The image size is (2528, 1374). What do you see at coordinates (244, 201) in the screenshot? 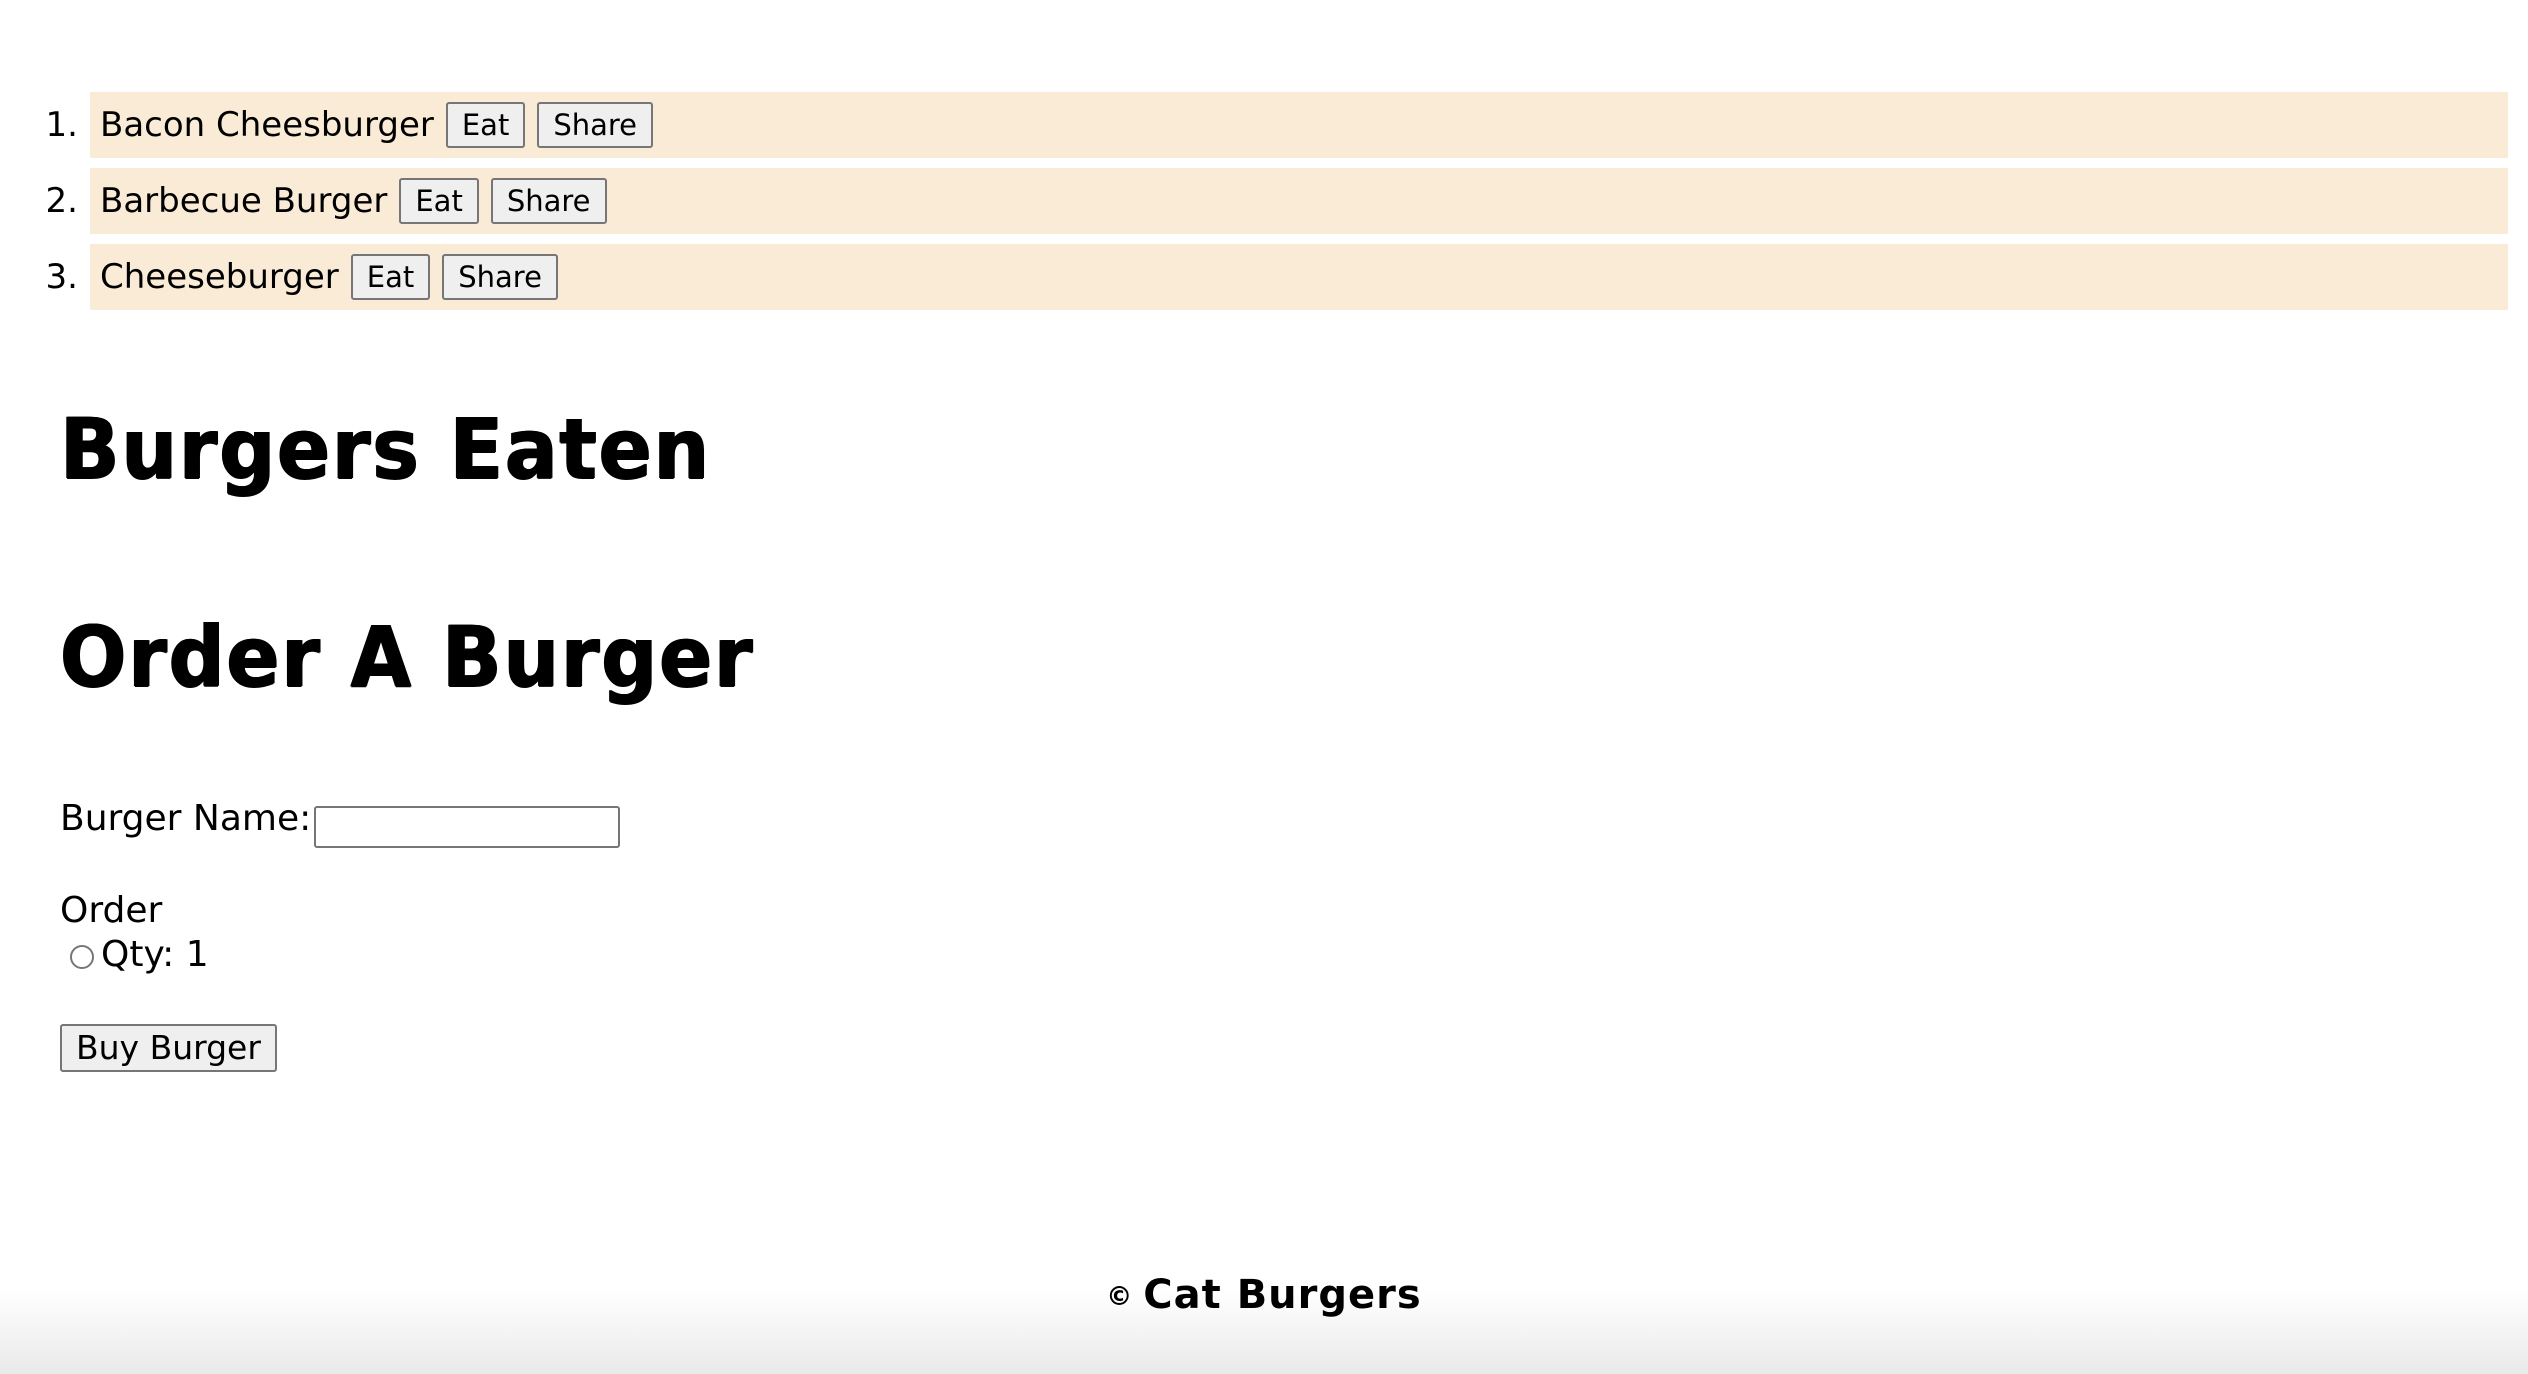
I see `burger-name: Barbecue Burger` at bounding box center [244, 201].